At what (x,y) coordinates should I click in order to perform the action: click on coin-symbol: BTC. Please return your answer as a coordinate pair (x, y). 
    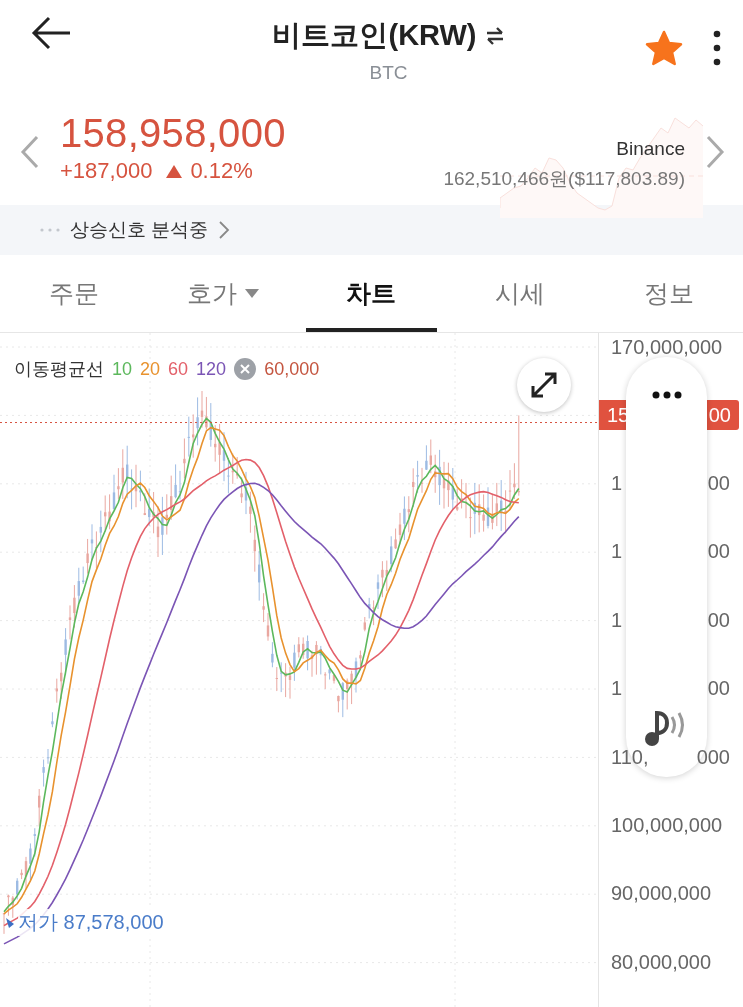
    Looking at the image, I should click on (388, 73).